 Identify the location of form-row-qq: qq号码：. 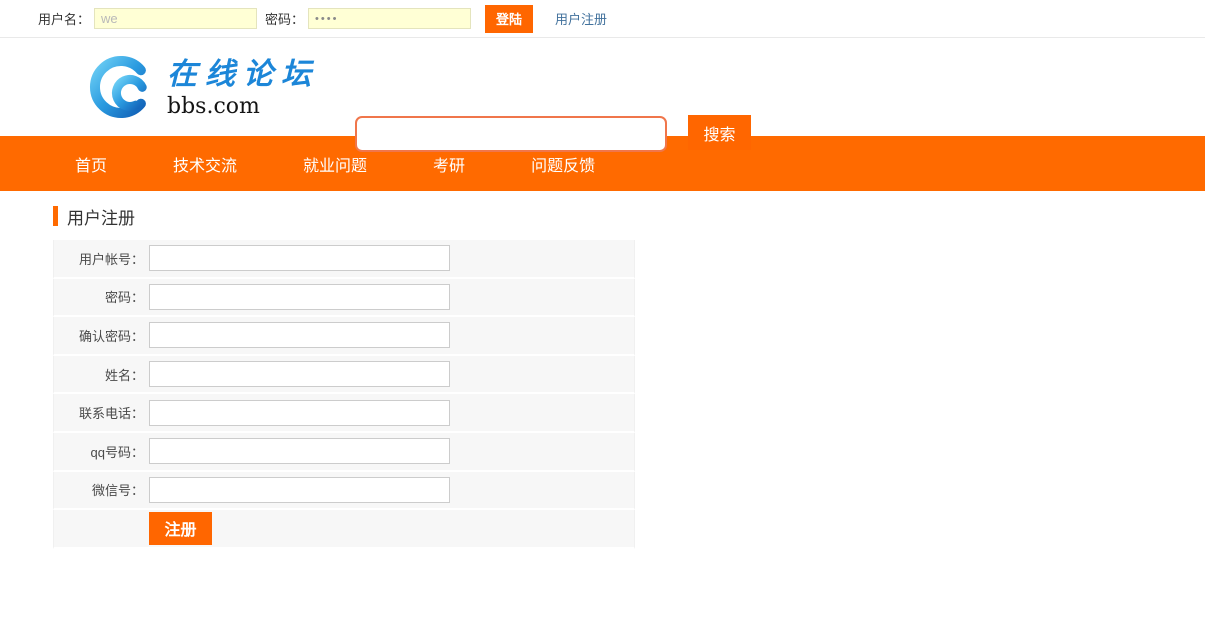
(344, 452).